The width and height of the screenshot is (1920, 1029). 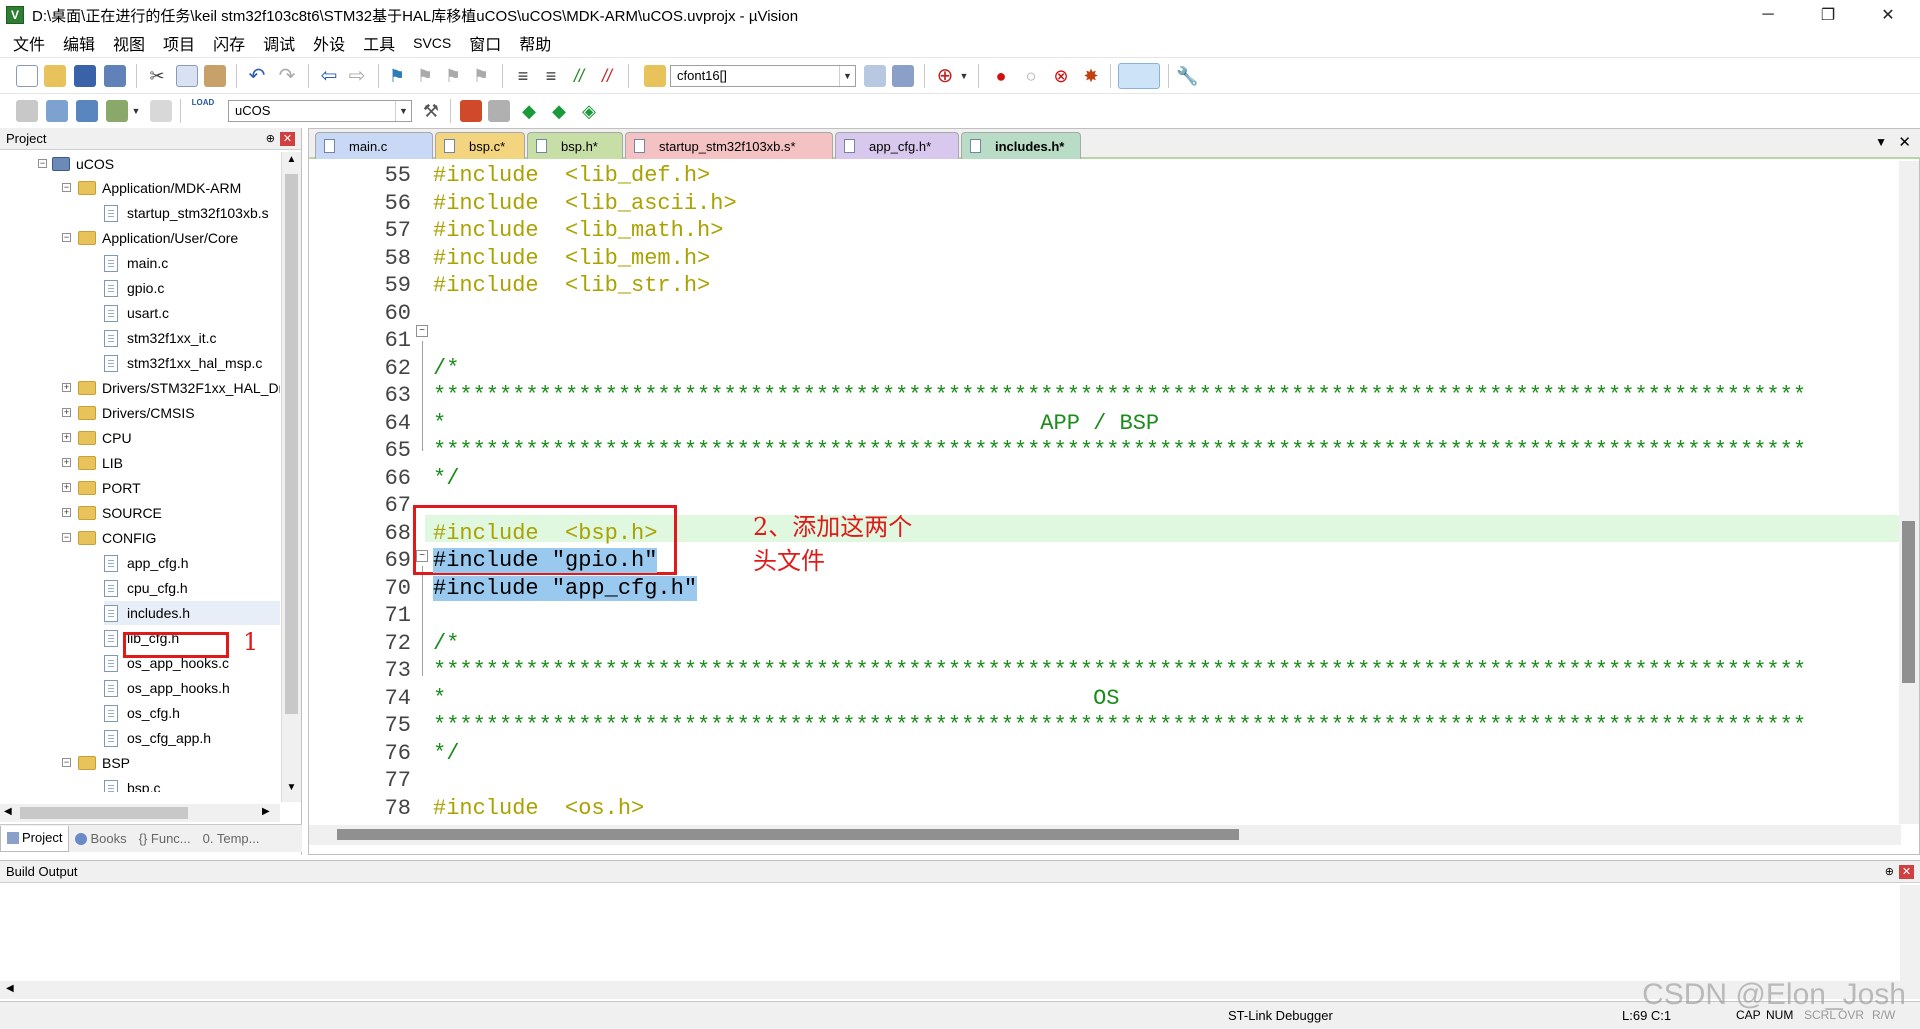 I want to click on scroll-right-icon: ▶, so click(x=266, y=811).